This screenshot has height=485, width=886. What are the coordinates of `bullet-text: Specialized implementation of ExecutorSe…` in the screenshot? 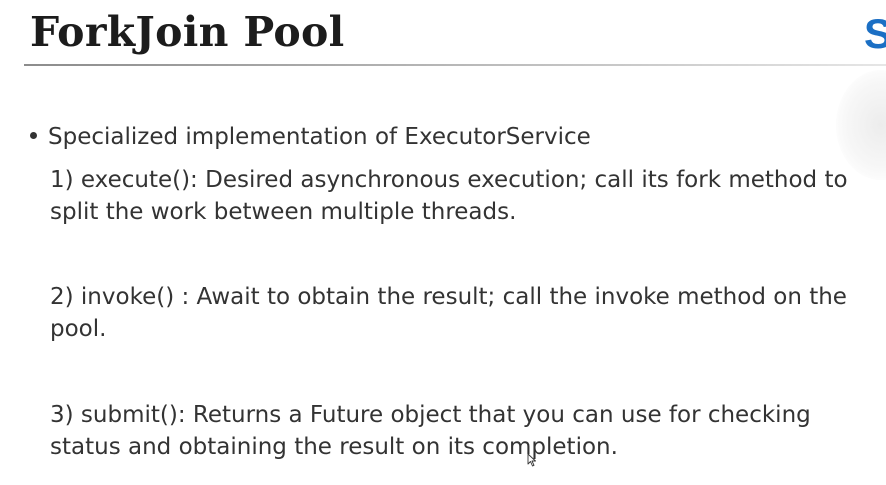 It's located at (319, 137).